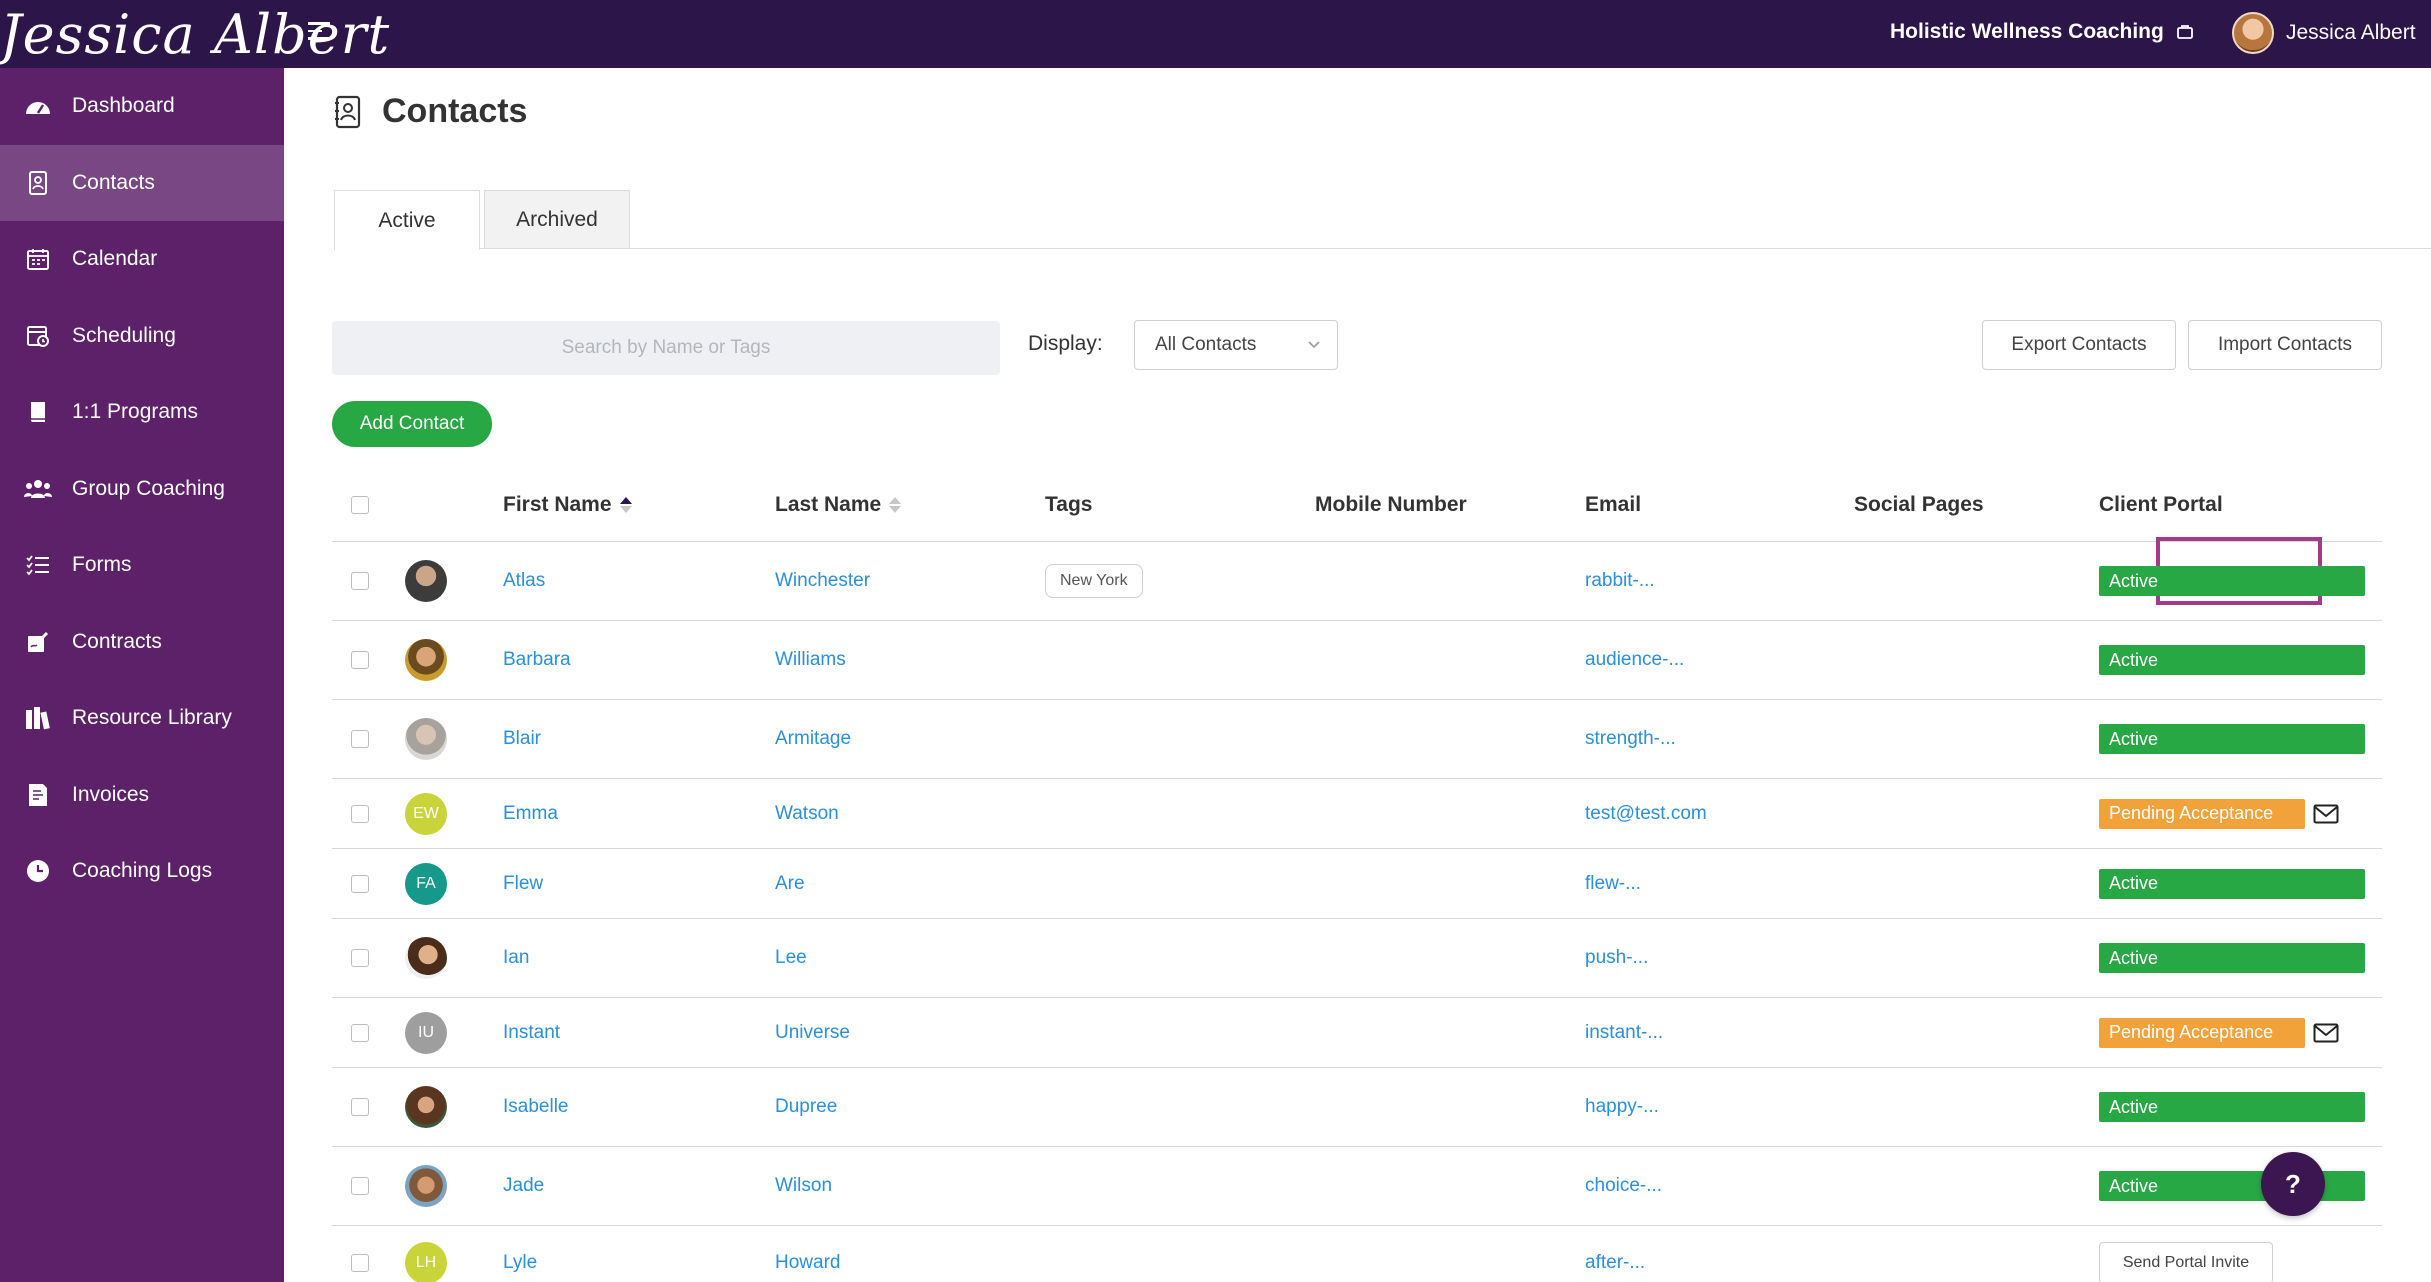 The width and height of the screenshot is (2431, 1282). Describe the element at coordinates (791, 958) in the screenshot. I see `last-name-link: Lee` at that location.